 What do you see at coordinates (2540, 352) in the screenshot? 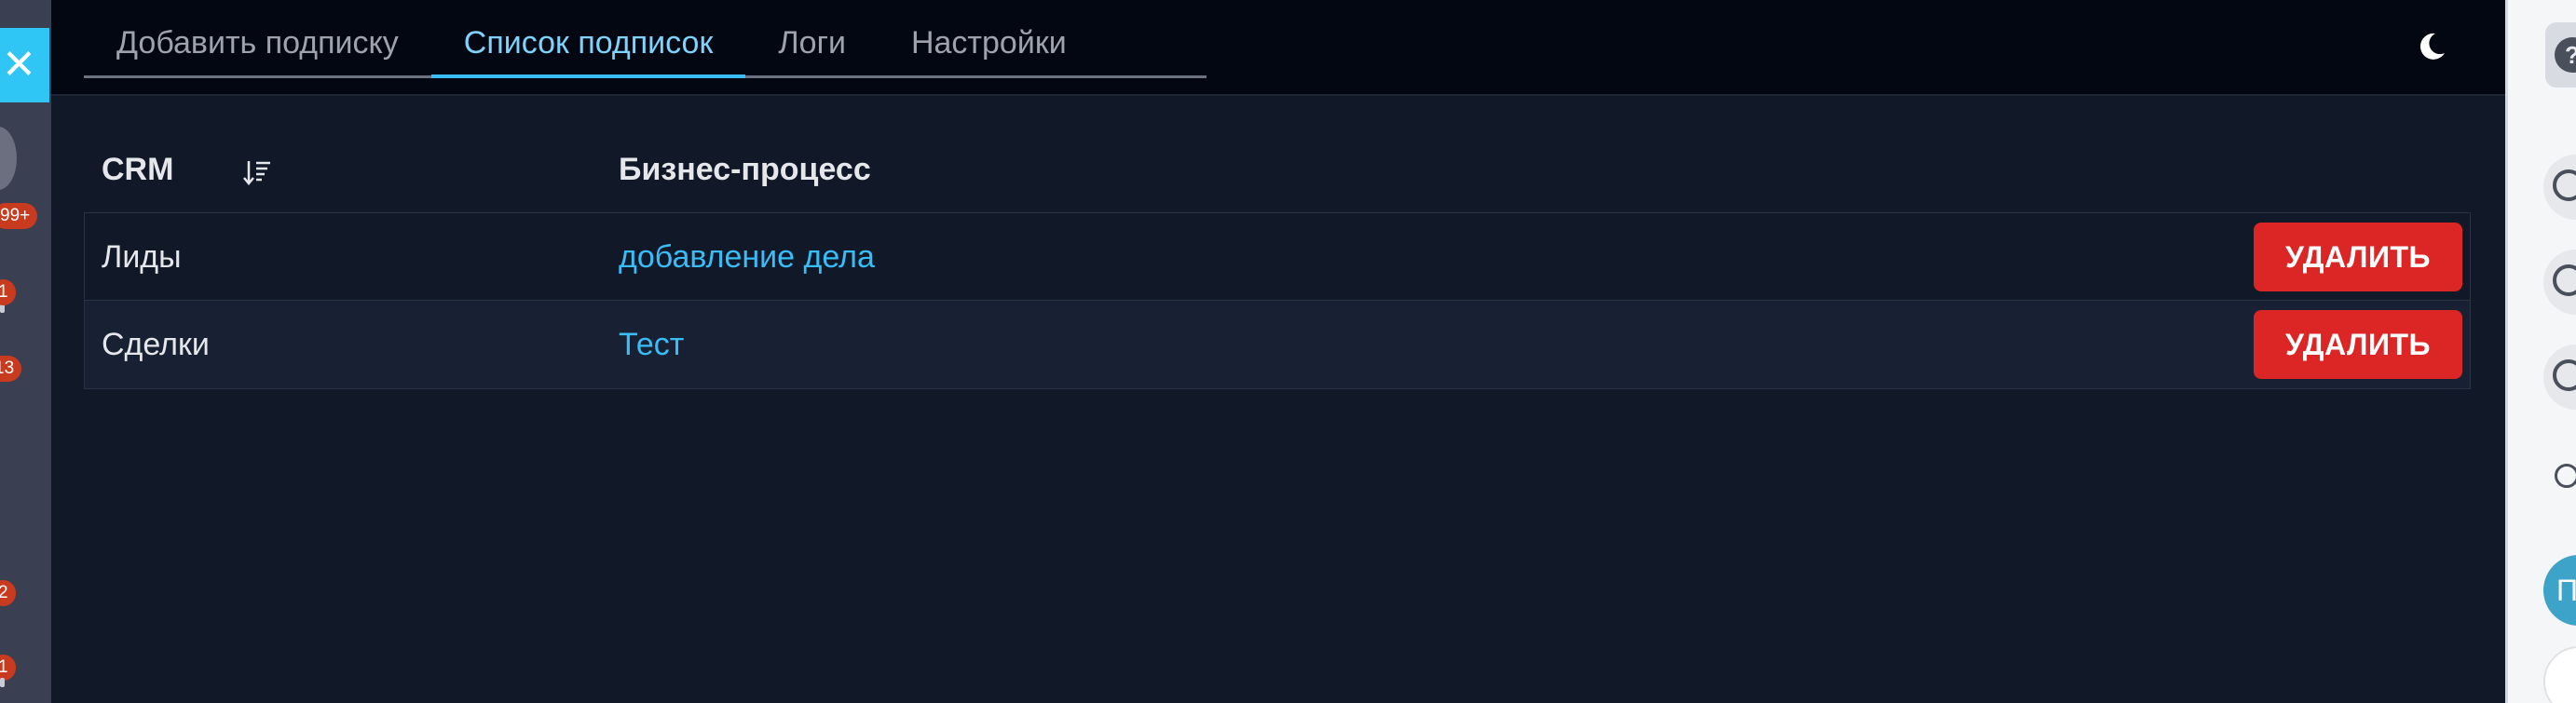
I see `right-portal-strip: ? П` at bounding box center [2540, 352].